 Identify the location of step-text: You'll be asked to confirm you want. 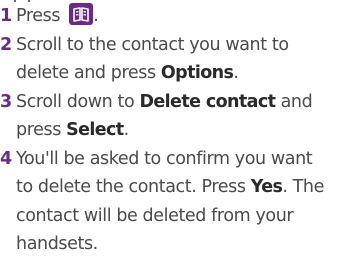
(164, 158).